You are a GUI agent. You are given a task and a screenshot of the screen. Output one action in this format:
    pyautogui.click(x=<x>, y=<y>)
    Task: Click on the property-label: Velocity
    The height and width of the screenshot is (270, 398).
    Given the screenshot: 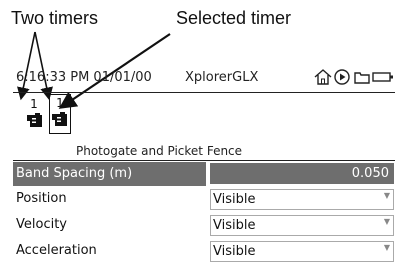 What is the action you would take?
    pyautogui.click(x=41, y=224)
    